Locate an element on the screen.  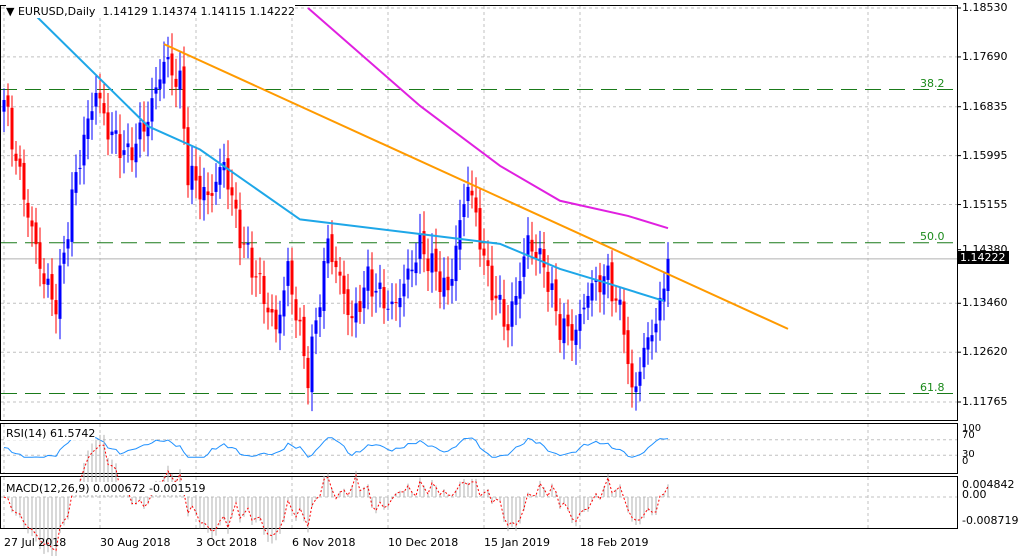
low-value: 1.14115 is located at coordinates (223, 11).